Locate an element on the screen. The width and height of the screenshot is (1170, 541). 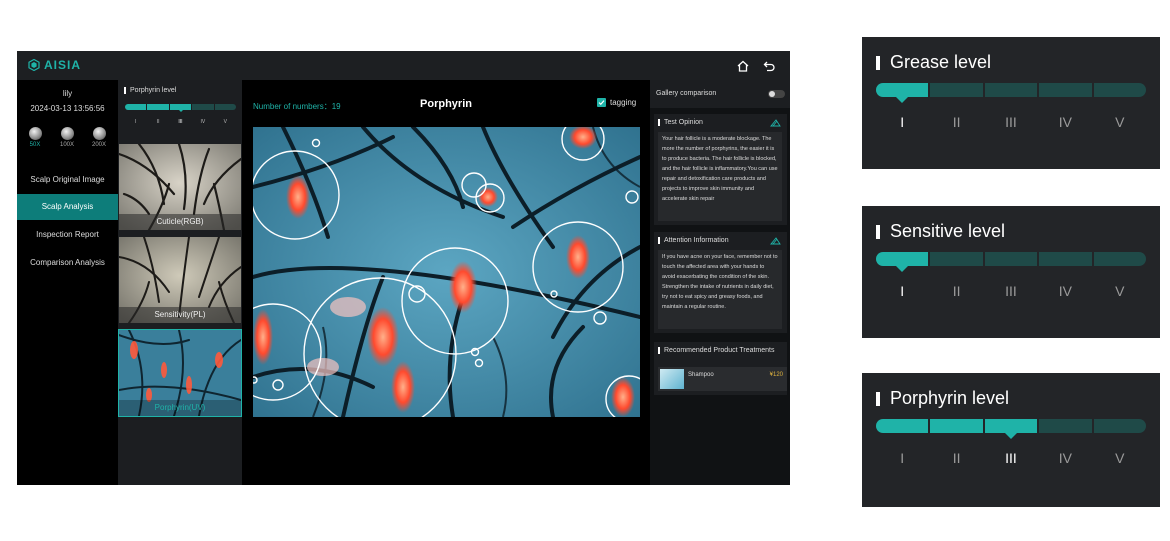
user-name: lily is located at coordinates (67, 93).